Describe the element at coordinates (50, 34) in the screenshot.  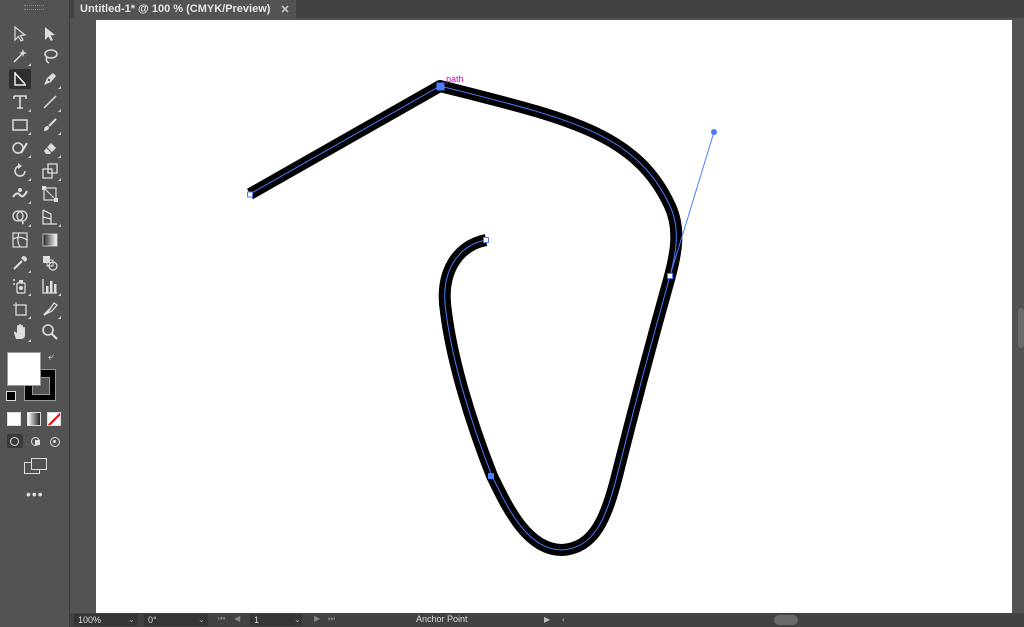
I see `direct-selection-tool-icon` at that location.